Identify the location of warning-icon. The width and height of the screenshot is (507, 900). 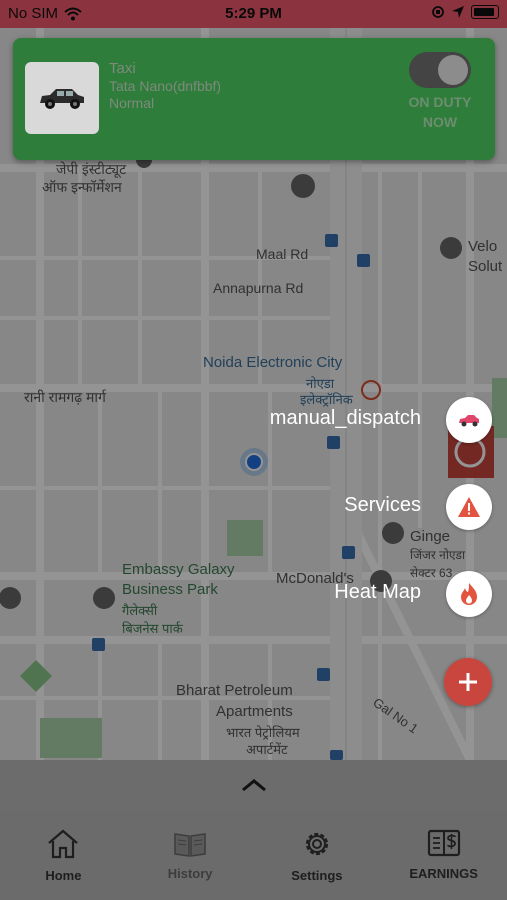
(469, 507).